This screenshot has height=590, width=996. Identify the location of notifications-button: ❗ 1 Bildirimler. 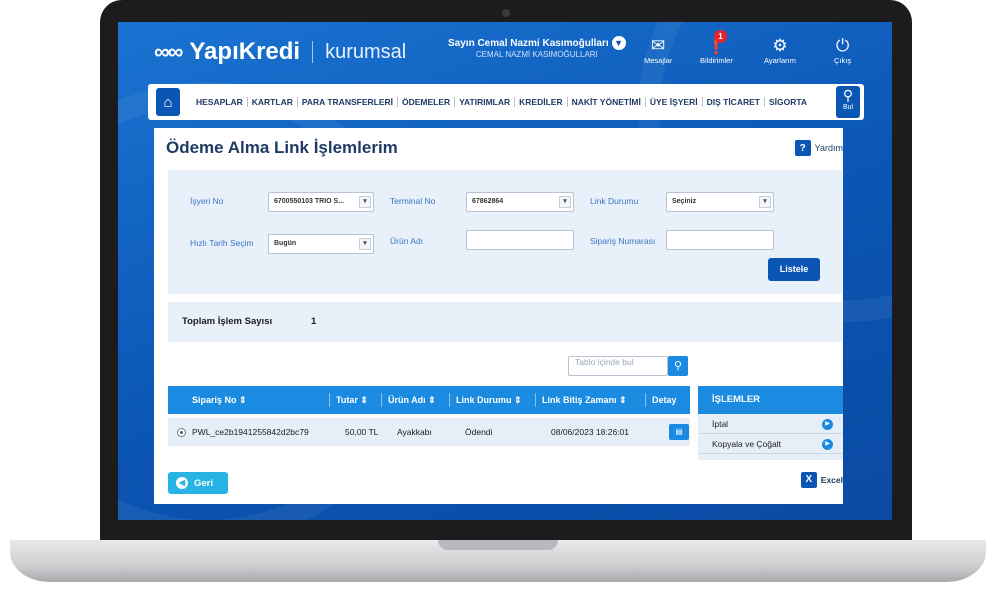
(716, 47).